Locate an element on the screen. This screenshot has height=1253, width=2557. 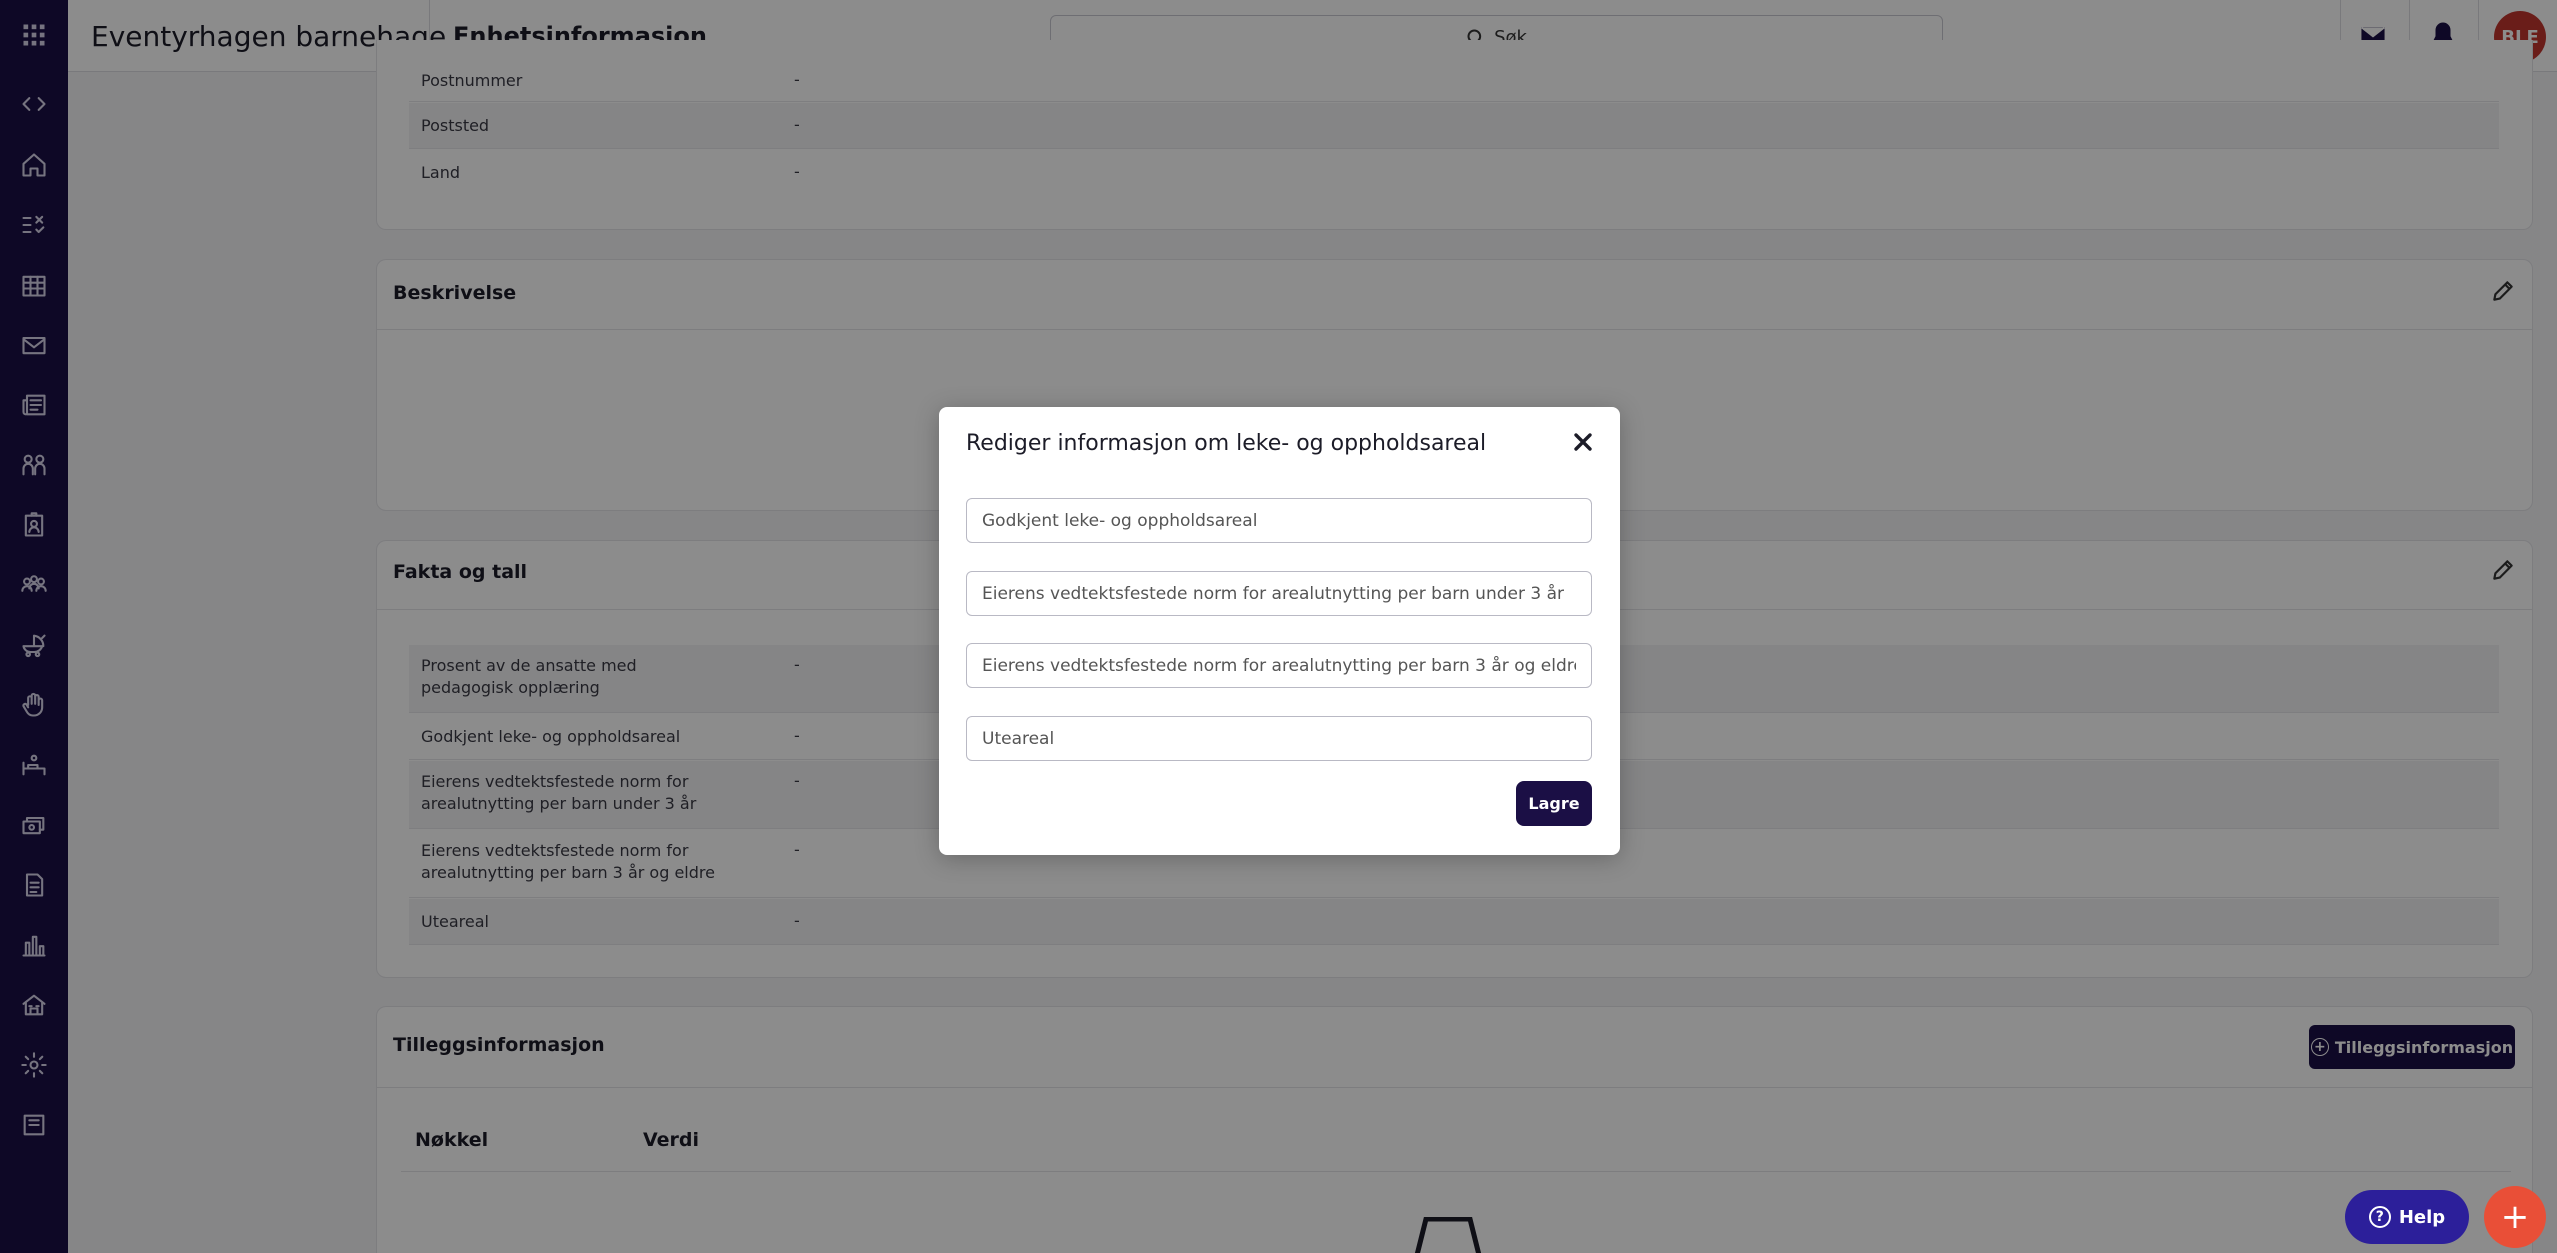
approved-play-area-field is located at coordinates (1279, 520).